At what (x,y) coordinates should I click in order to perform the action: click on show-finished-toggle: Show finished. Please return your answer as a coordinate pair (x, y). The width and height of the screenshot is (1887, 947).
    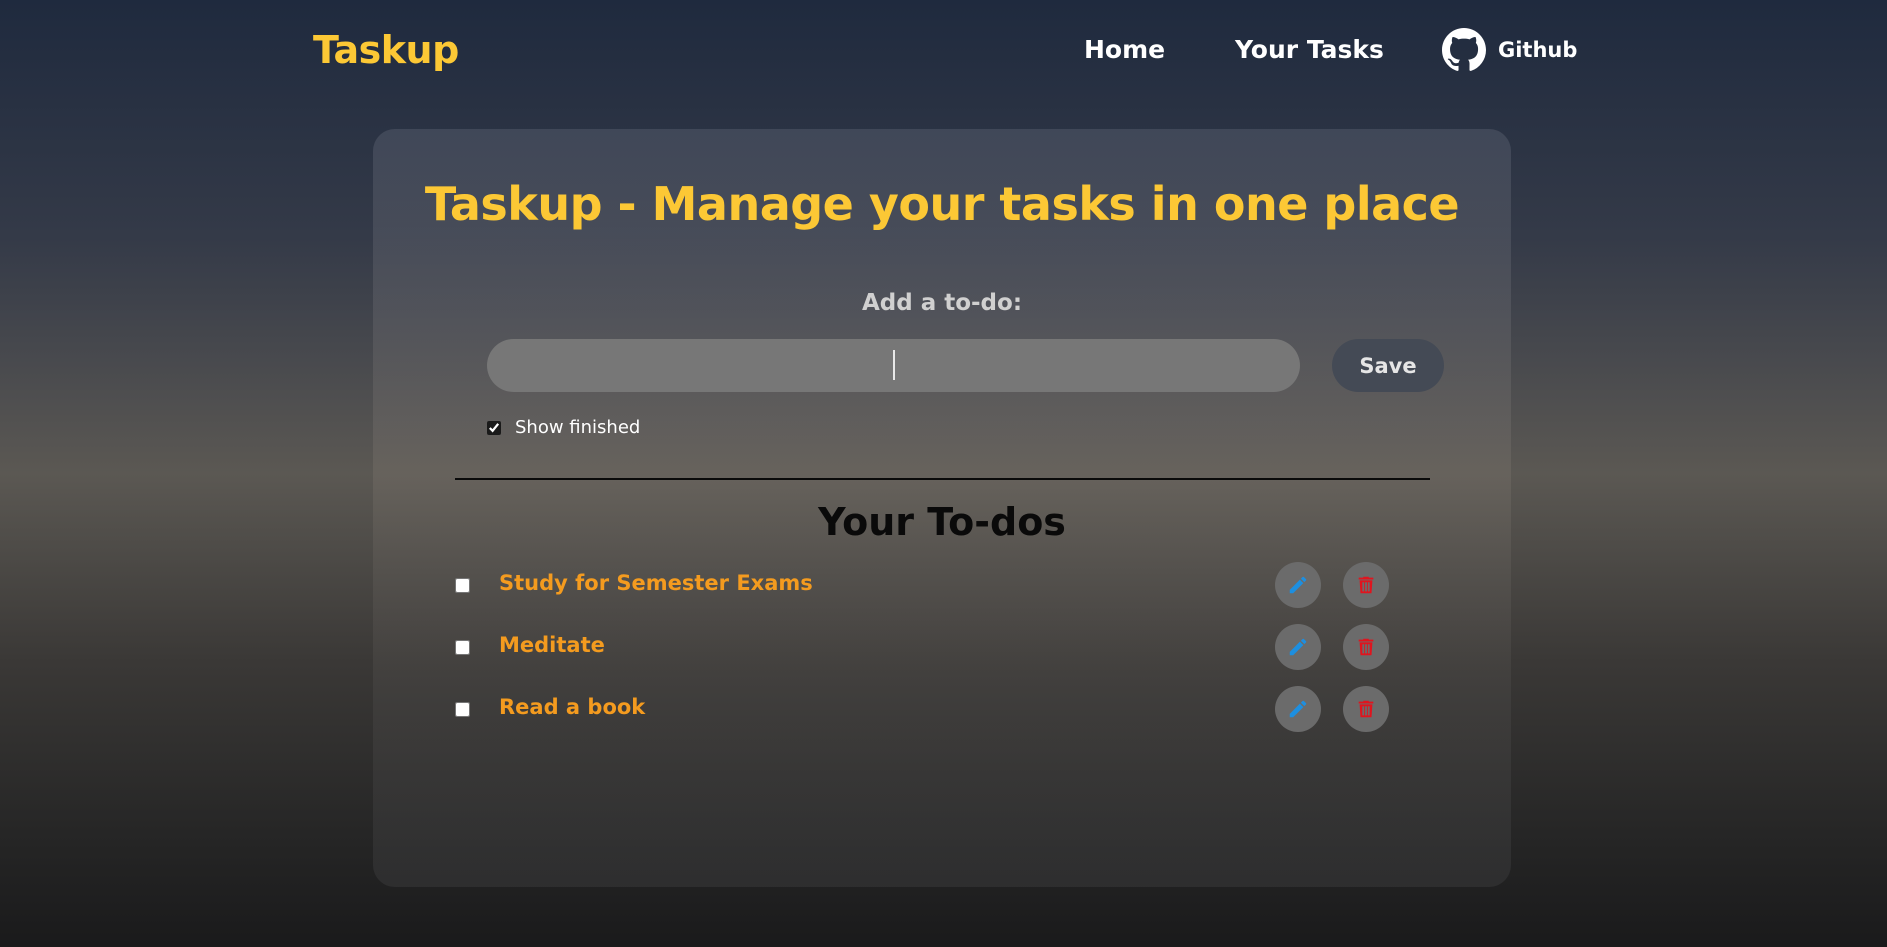
    Looking at the image, I should click on (563, 427).